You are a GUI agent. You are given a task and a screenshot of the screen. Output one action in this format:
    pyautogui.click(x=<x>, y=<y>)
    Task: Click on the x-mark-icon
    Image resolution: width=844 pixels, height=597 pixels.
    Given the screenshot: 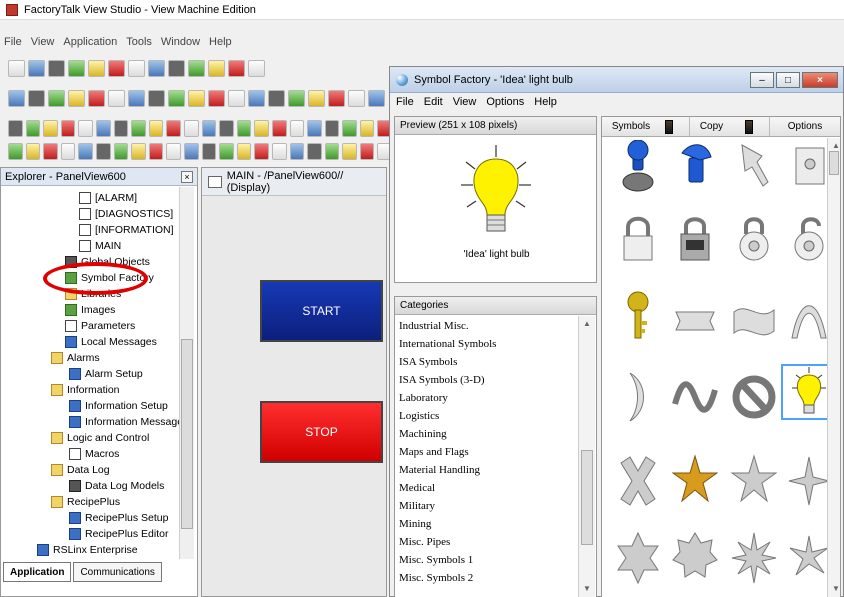 What is the action you would take?
    pyautogui.click(x=638, y=481)
    